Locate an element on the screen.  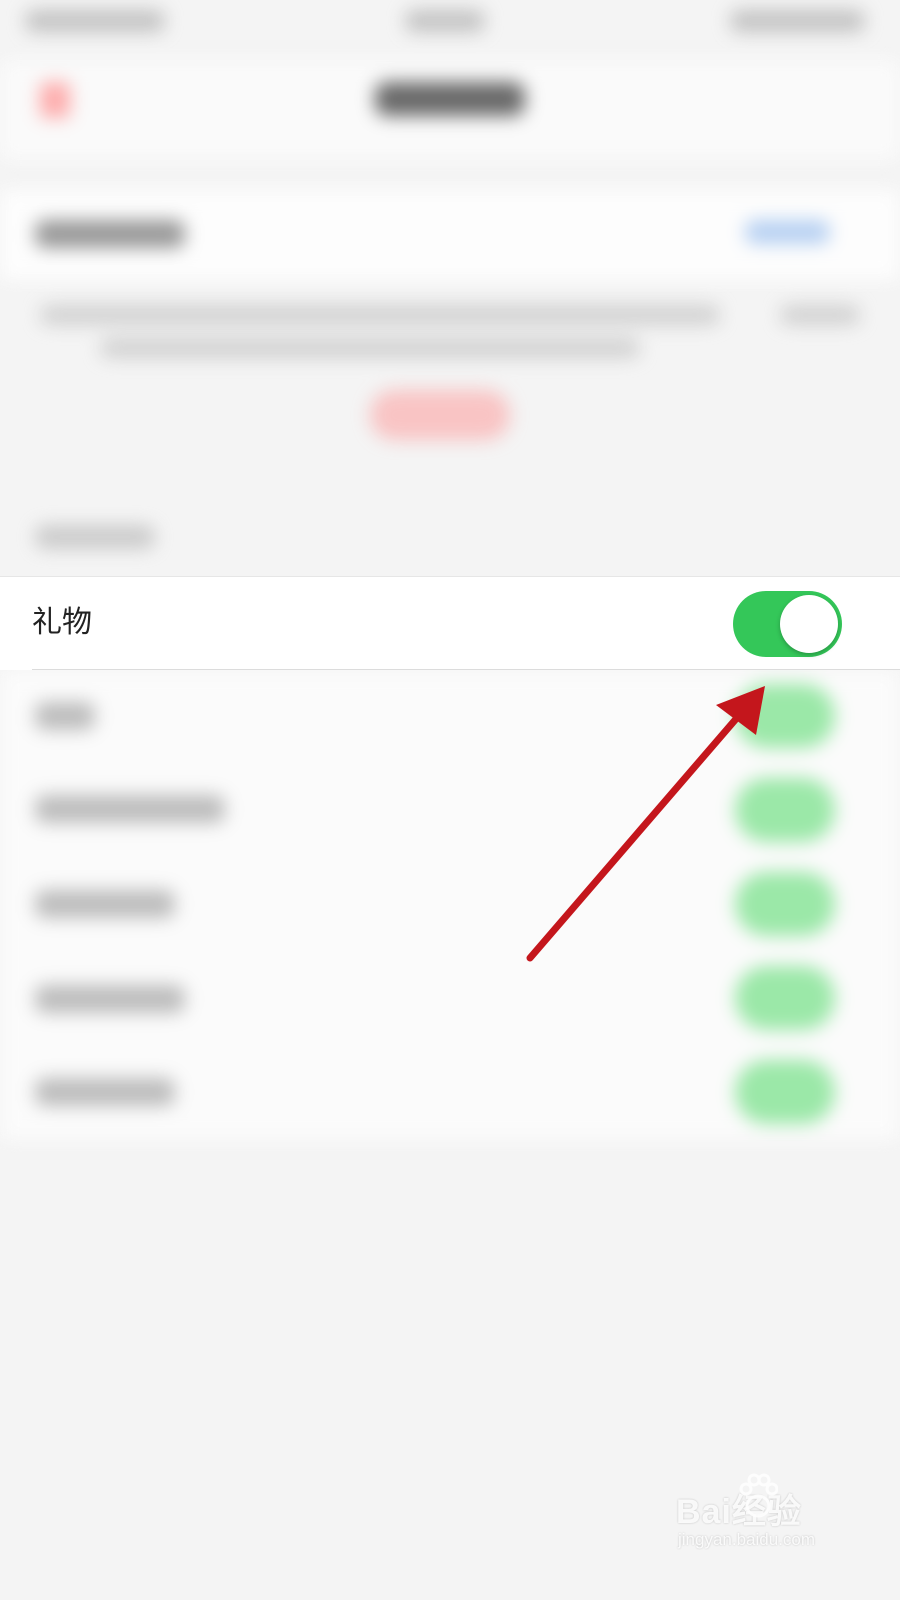
watermark-url: jingyan.baidu.com is located at coordinates (747, 1539).